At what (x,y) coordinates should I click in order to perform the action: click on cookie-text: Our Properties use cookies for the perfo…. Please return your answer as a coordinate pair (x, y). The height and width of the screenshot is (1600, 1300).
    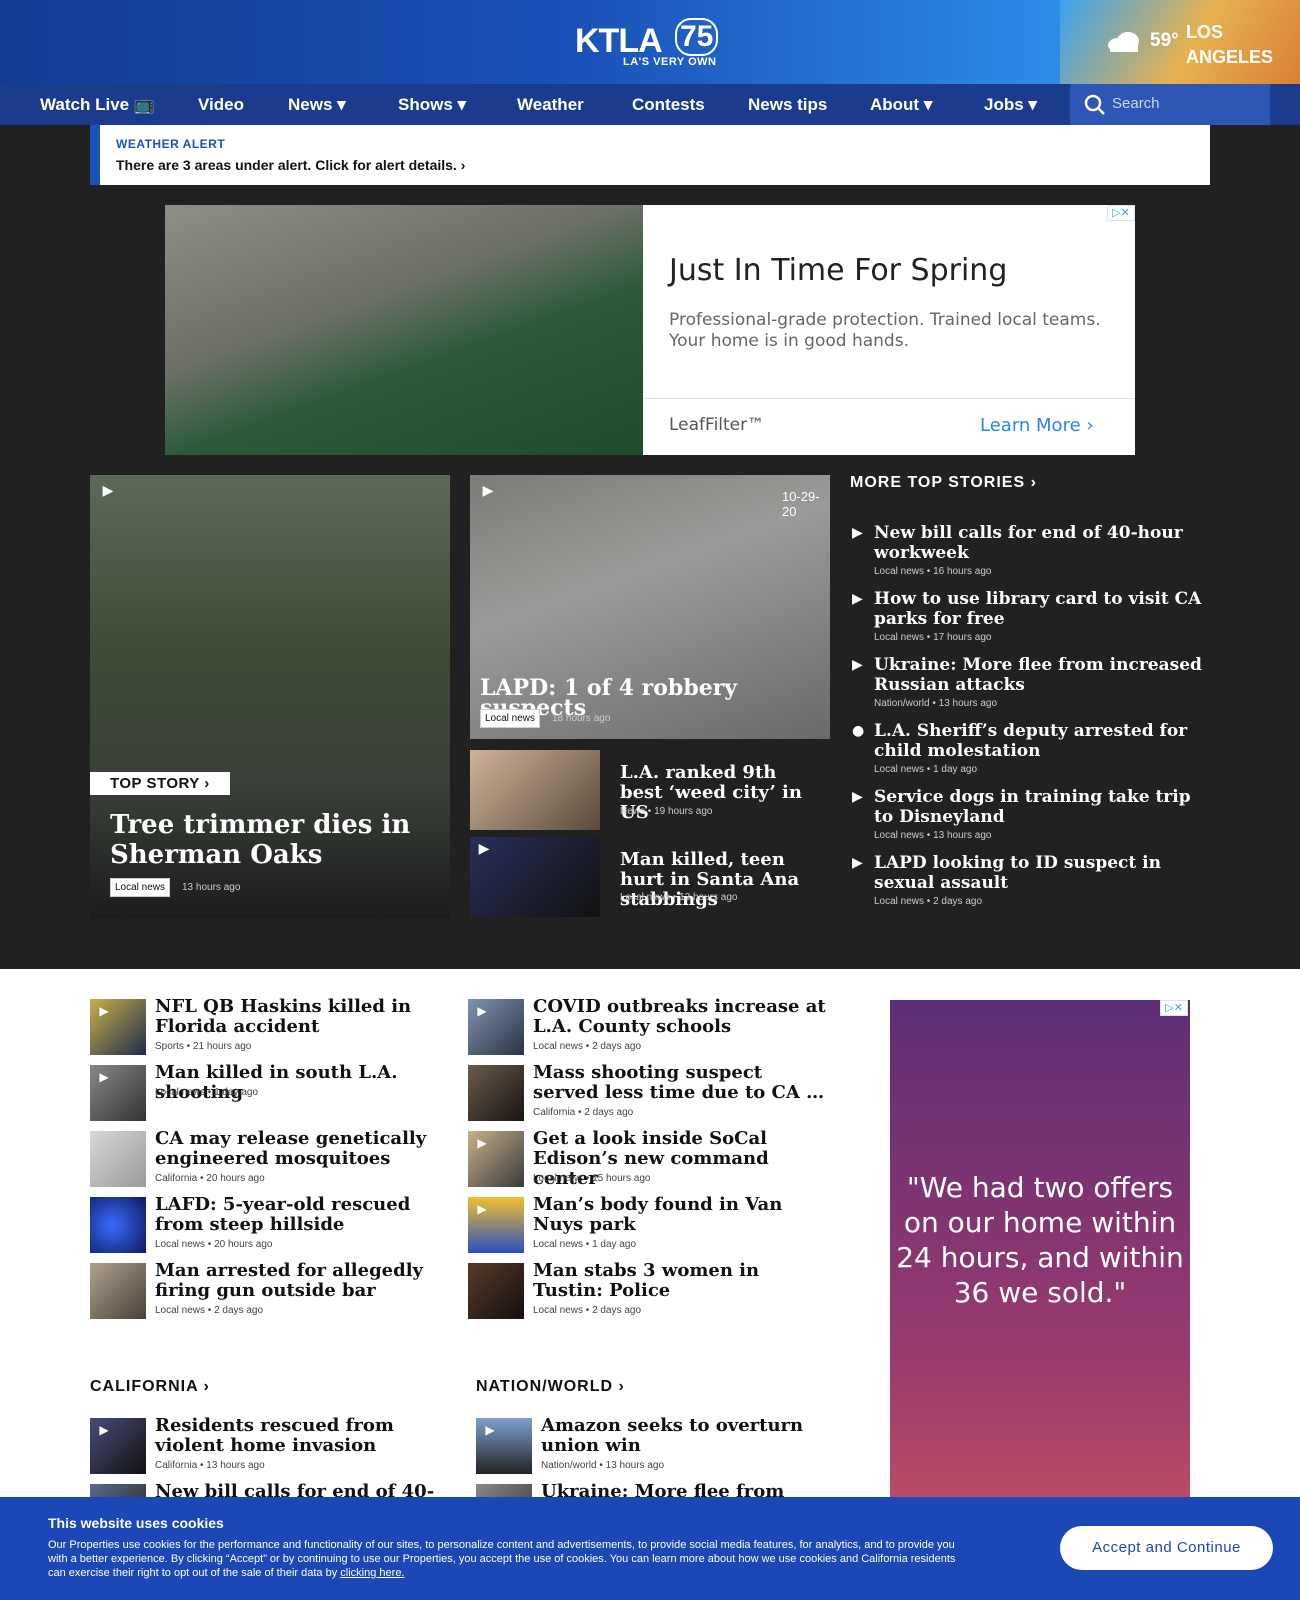
    Looking at the image, I should click on (502, 1559).